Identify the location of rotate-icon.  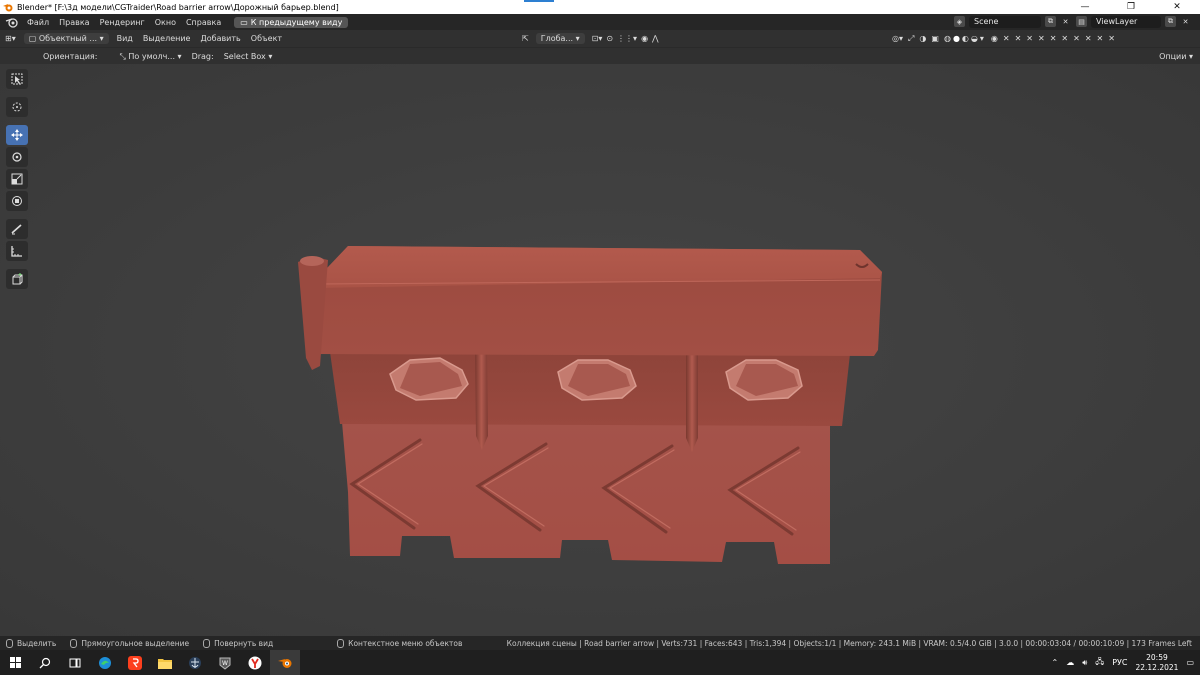
(17, 157).